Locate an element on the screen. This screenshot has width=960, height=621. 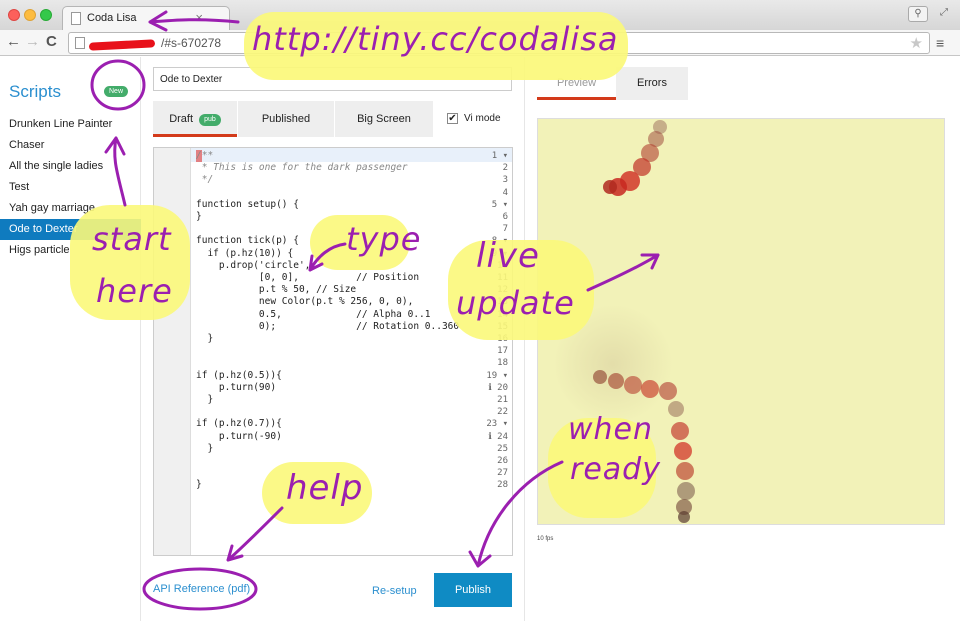
line-number: 22 is located at coordinates (502, 412).